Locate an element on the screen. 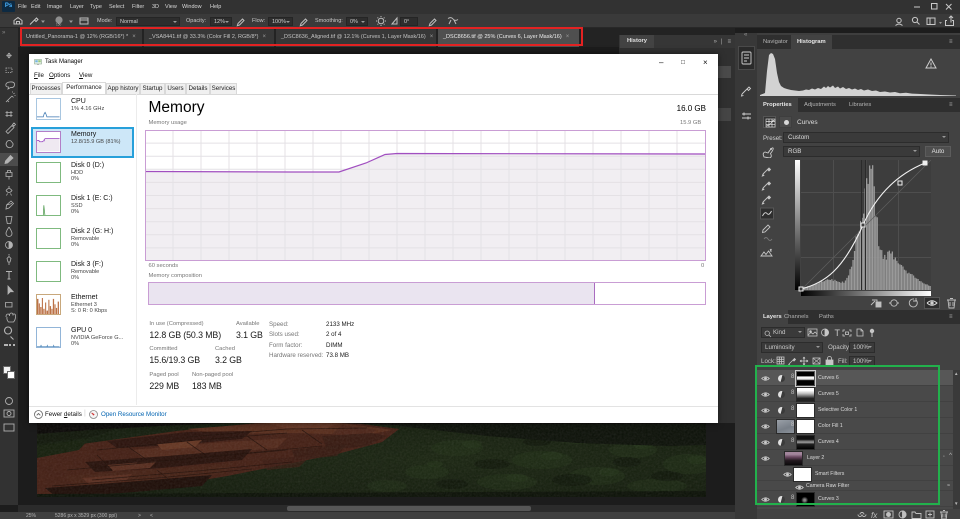  svg-text: T is located at coordinates (838, 333).